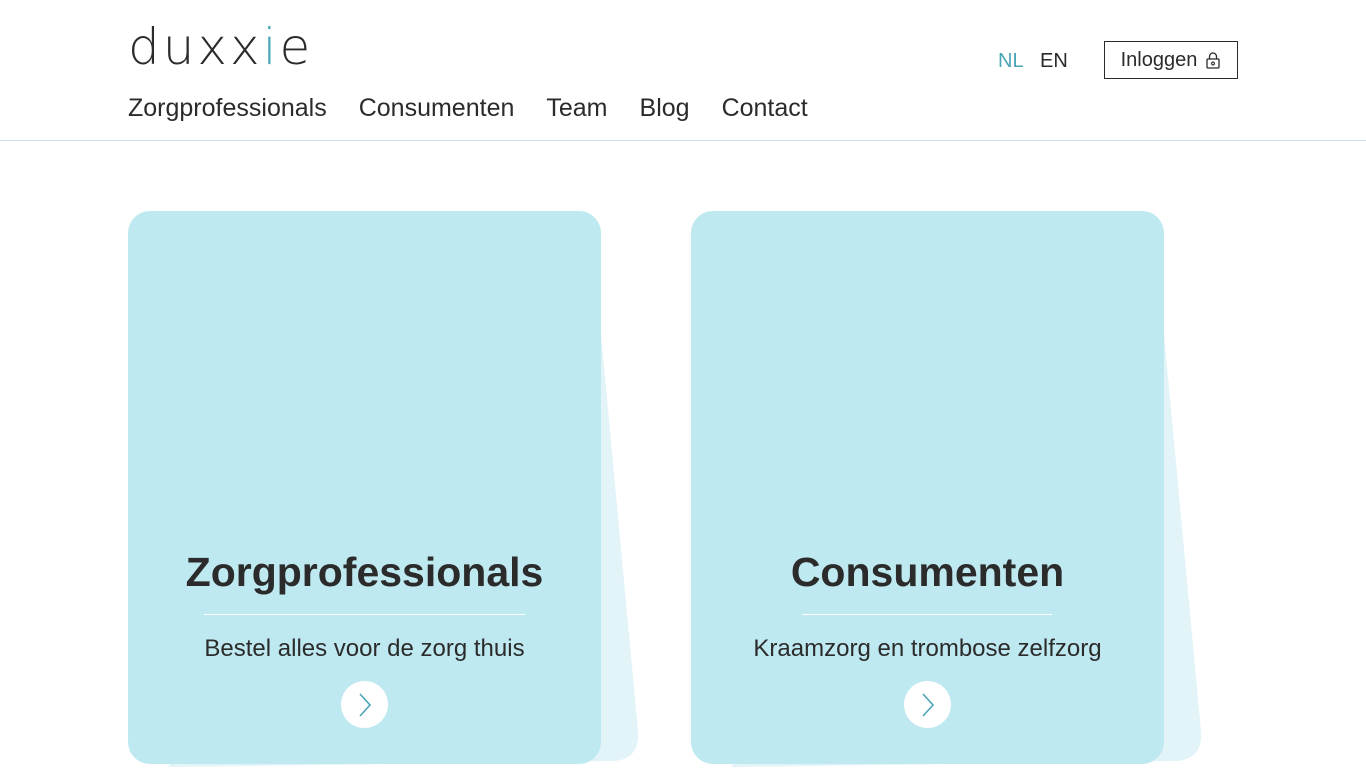  I want to click on card-subtitle: Bestel alles voor de zorg thuis, so click(364, 648).